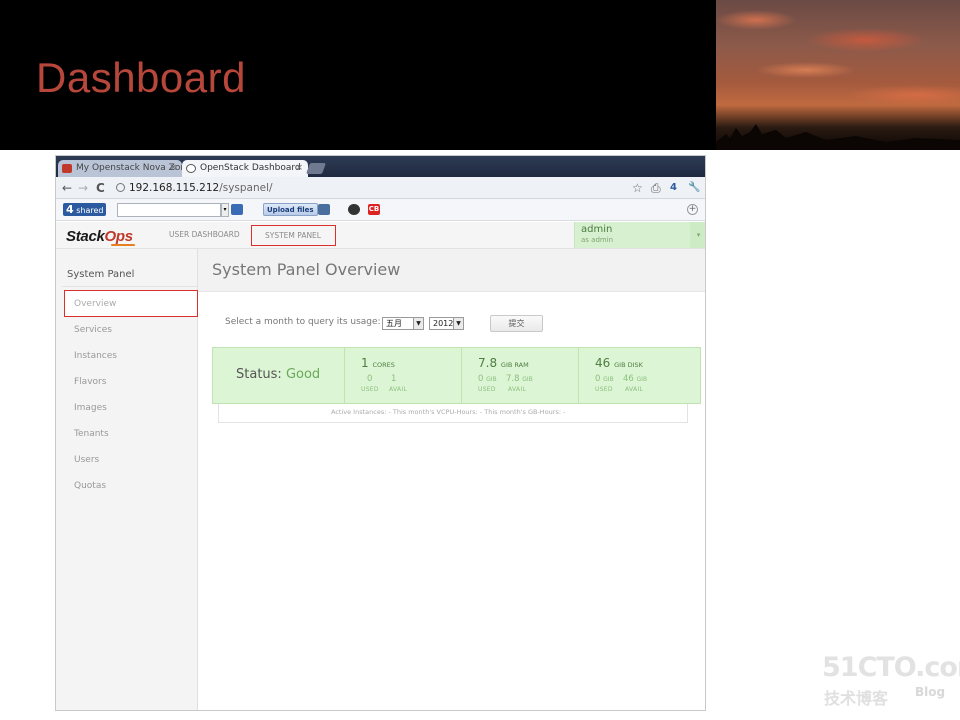 Image resolution: width=960 pixels, height=720 pixels. I want to click on cb-icon: CB, so click(374, 209).